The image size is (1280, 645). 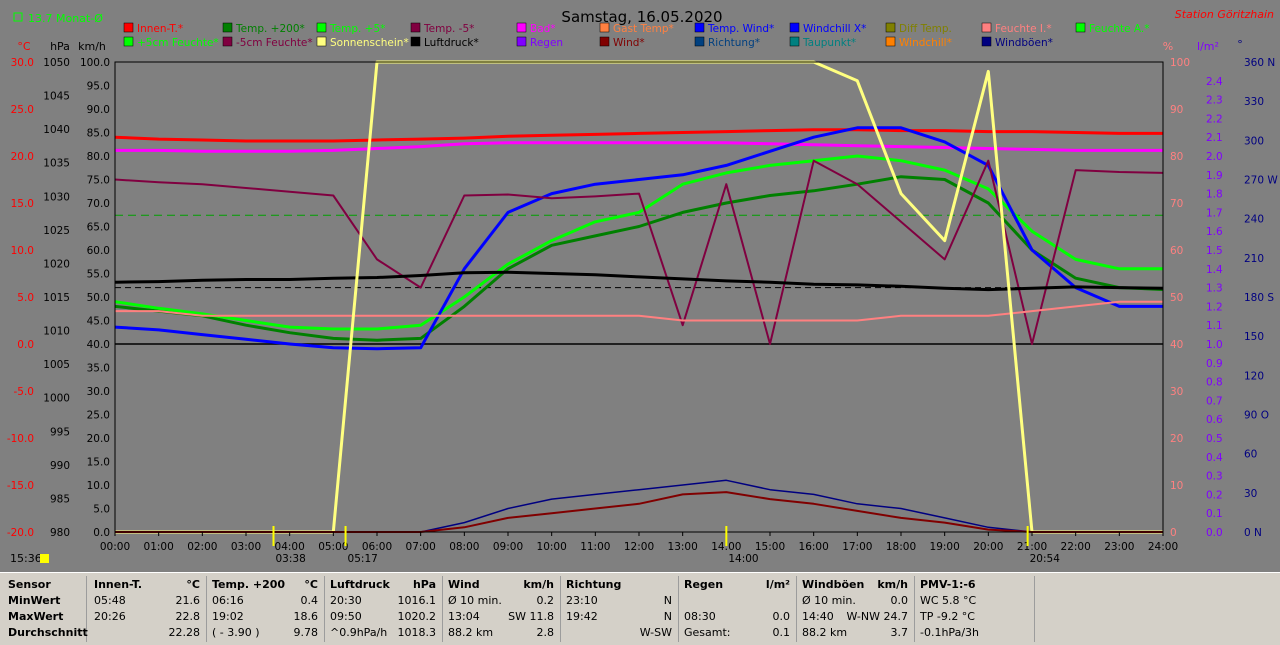 What do you see at coordinates (1176, 157) in the screenshot?
I see `y-tick-label: 80` at bounding box center [1176, 157].